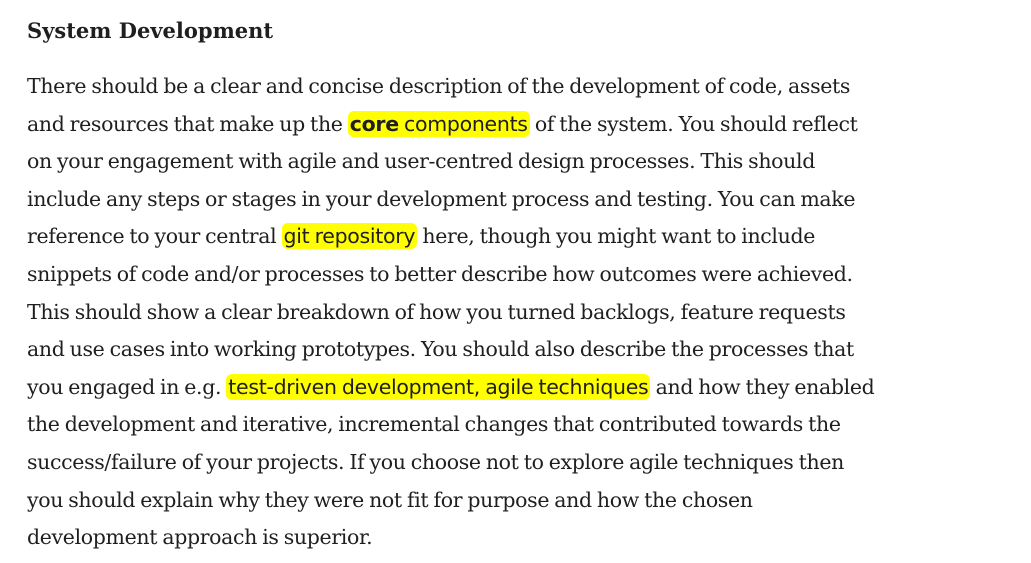 The height and width of the screenshot is (563, 1031). What do you see at coordinates (762, 386) in the screenshot?
I see `text-run: and how they enabled` at bounding box center [762, 386].